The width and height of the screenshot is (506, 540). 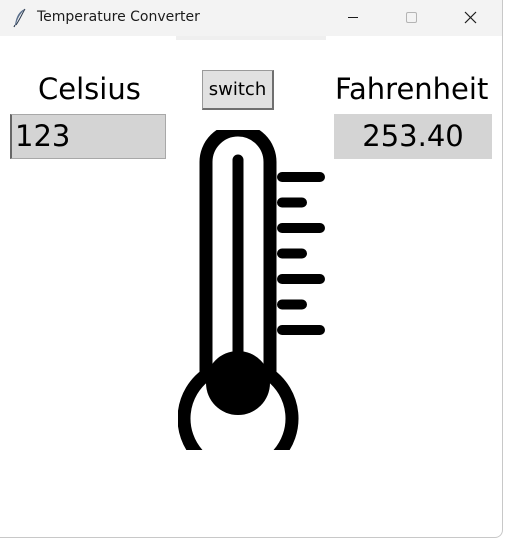 I want to click on maximize-icon, so click(x=411, y=17).